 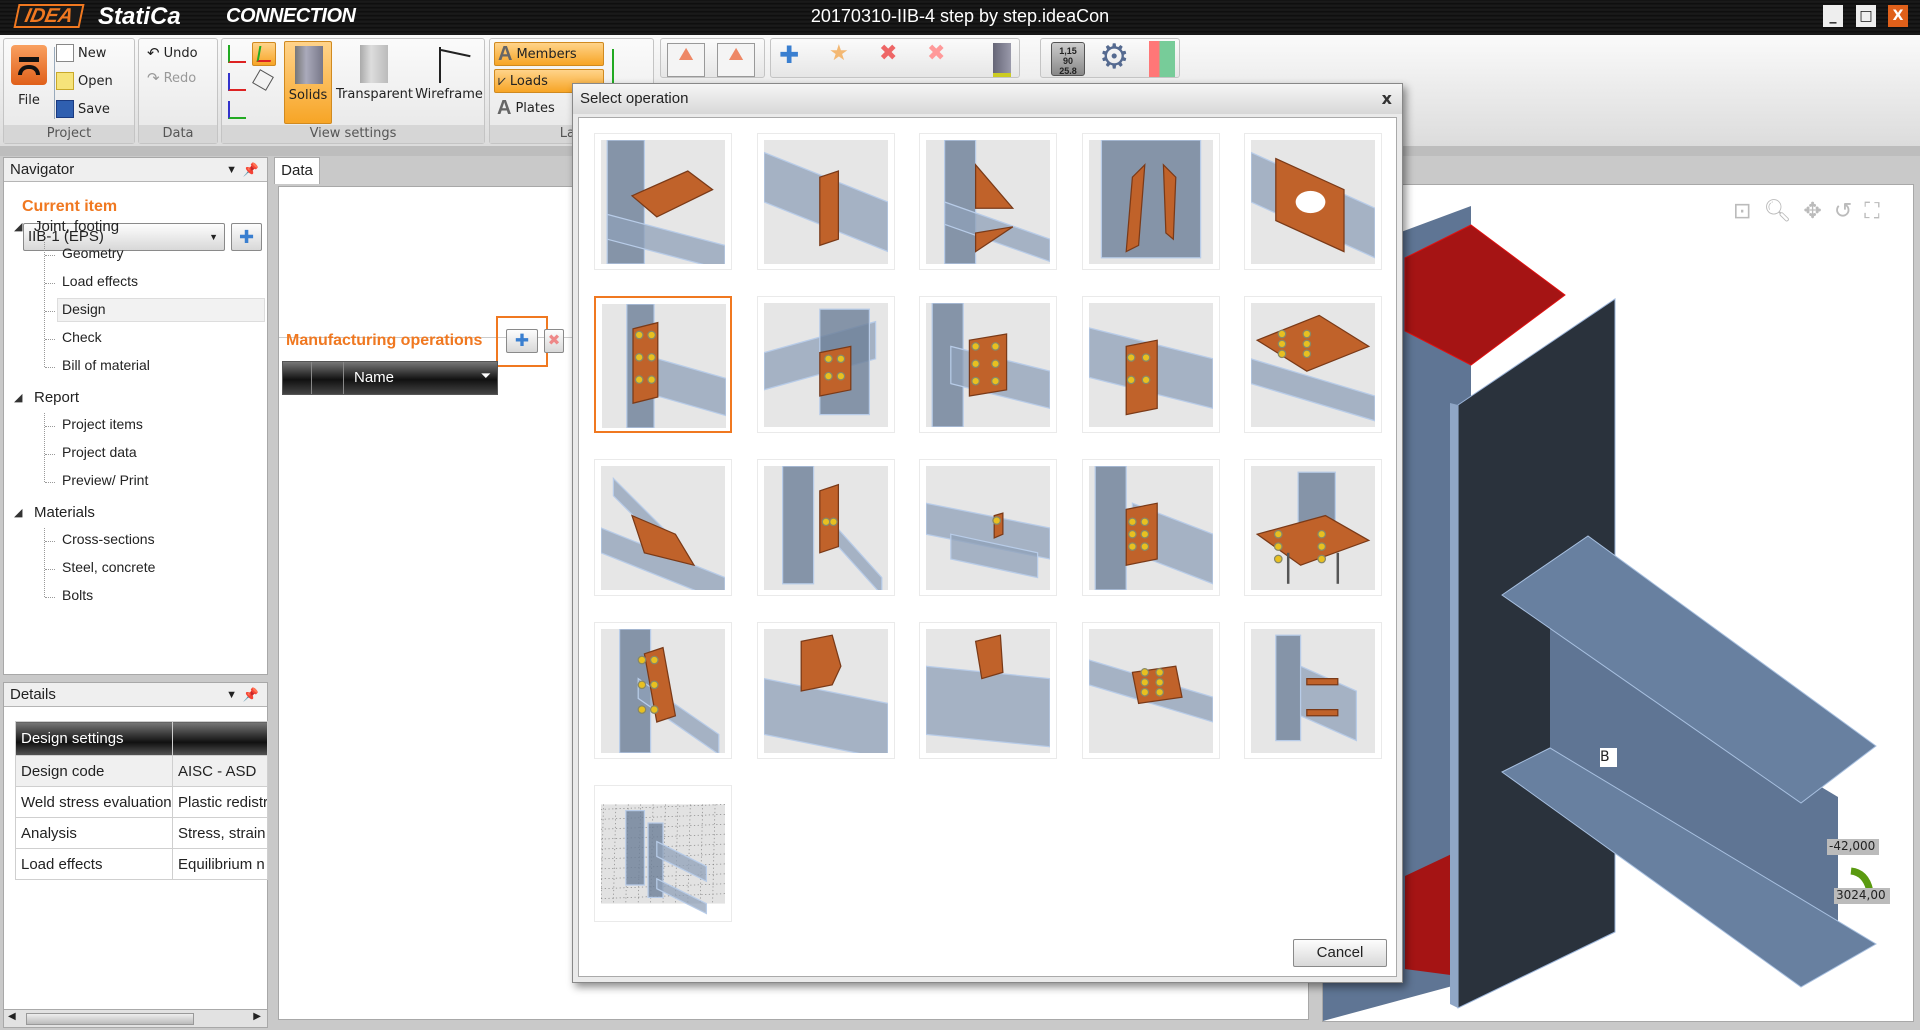 I want to click on zoom-extents-icon: ⛶, so click(x=1871, y=211).